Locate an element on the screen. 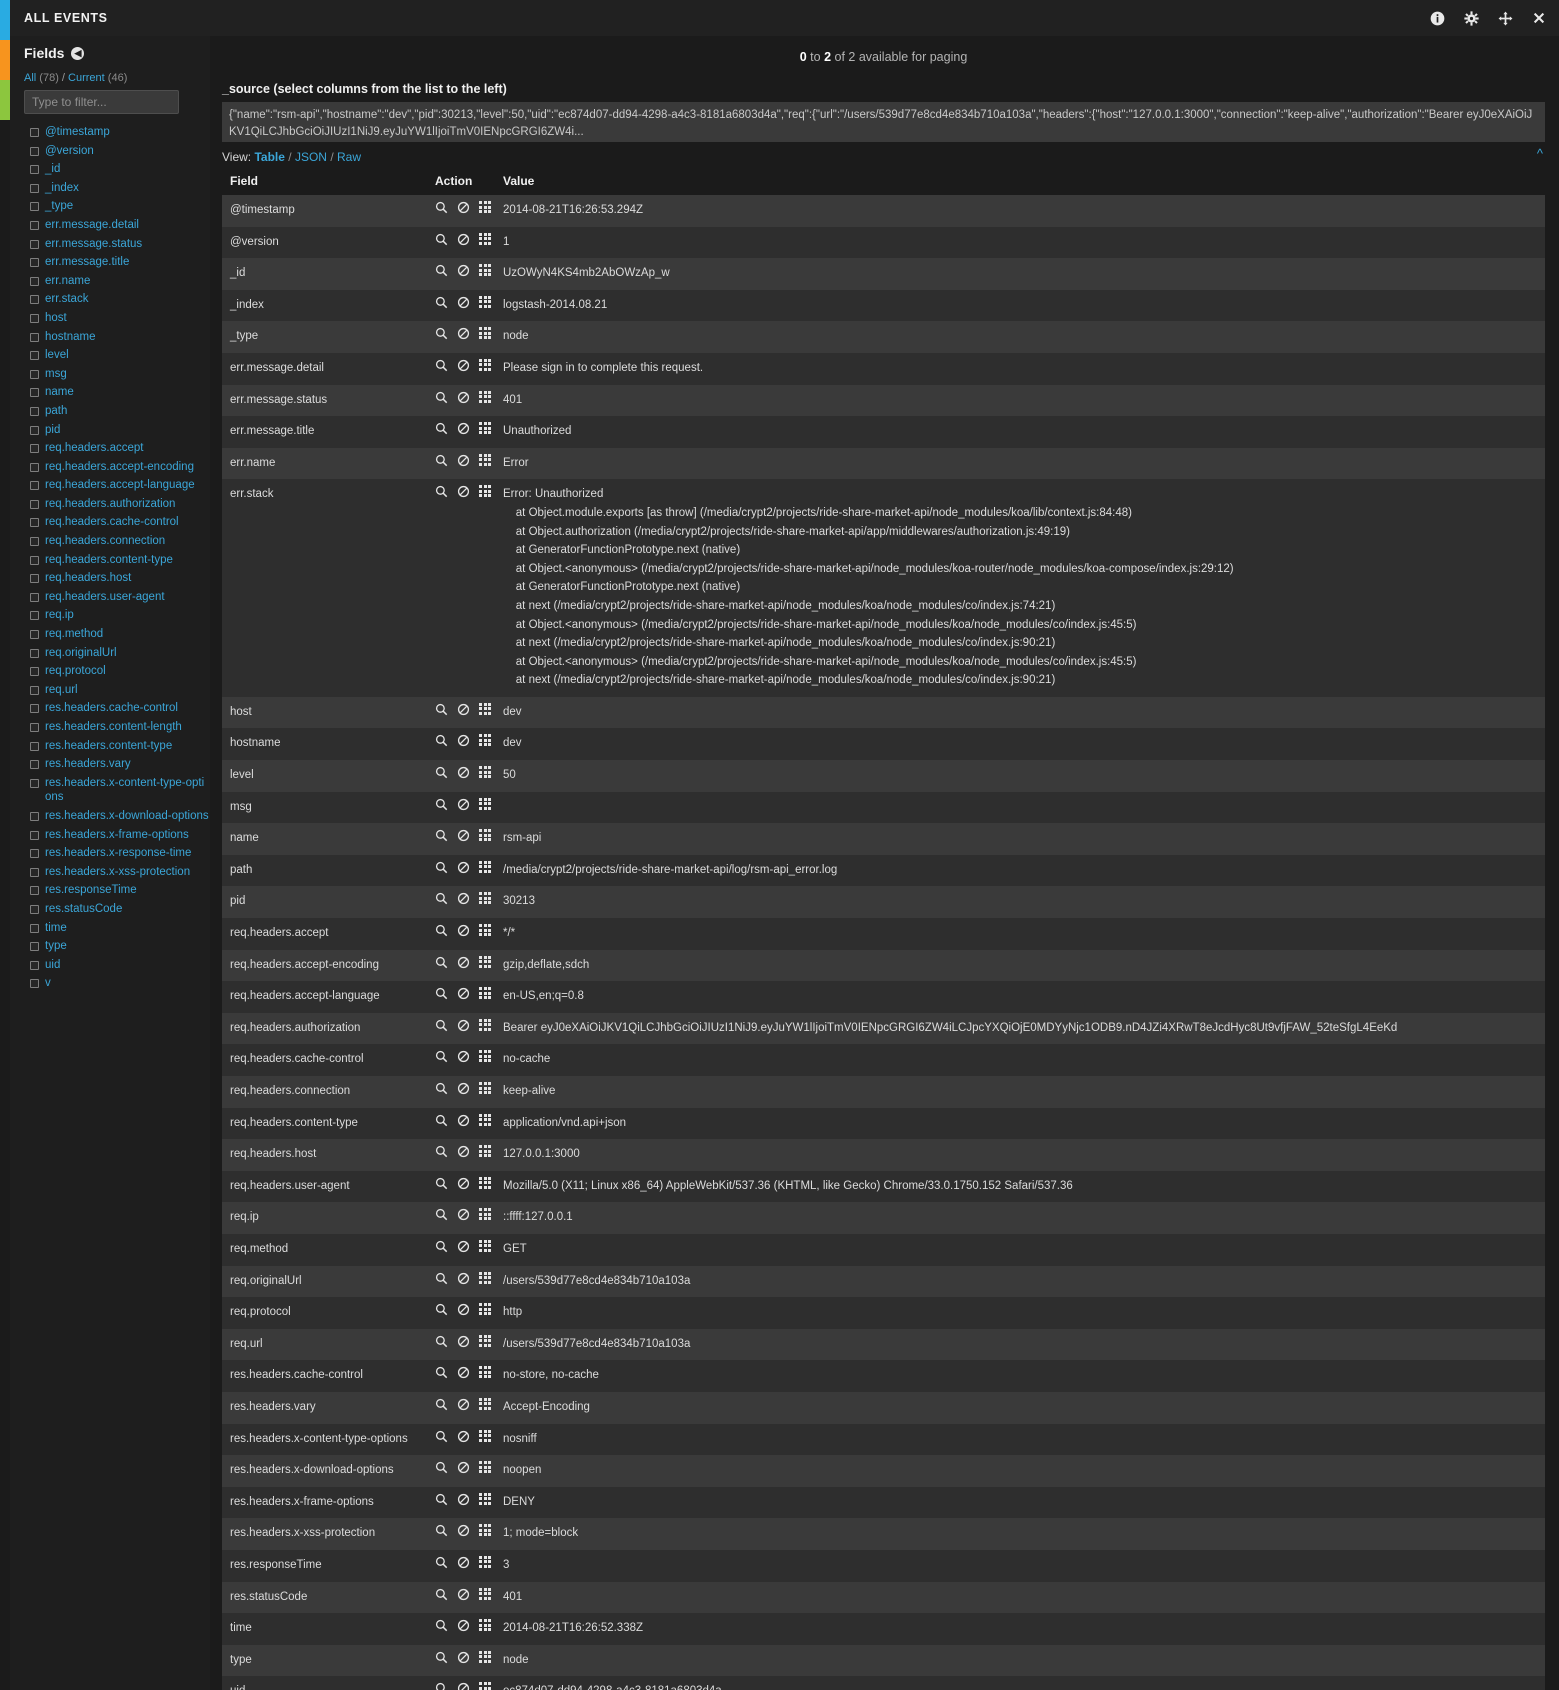 Image resolution: width=1559 pixels, height=1690 pixels. gear-icon is located at coordinates (1471, 18).